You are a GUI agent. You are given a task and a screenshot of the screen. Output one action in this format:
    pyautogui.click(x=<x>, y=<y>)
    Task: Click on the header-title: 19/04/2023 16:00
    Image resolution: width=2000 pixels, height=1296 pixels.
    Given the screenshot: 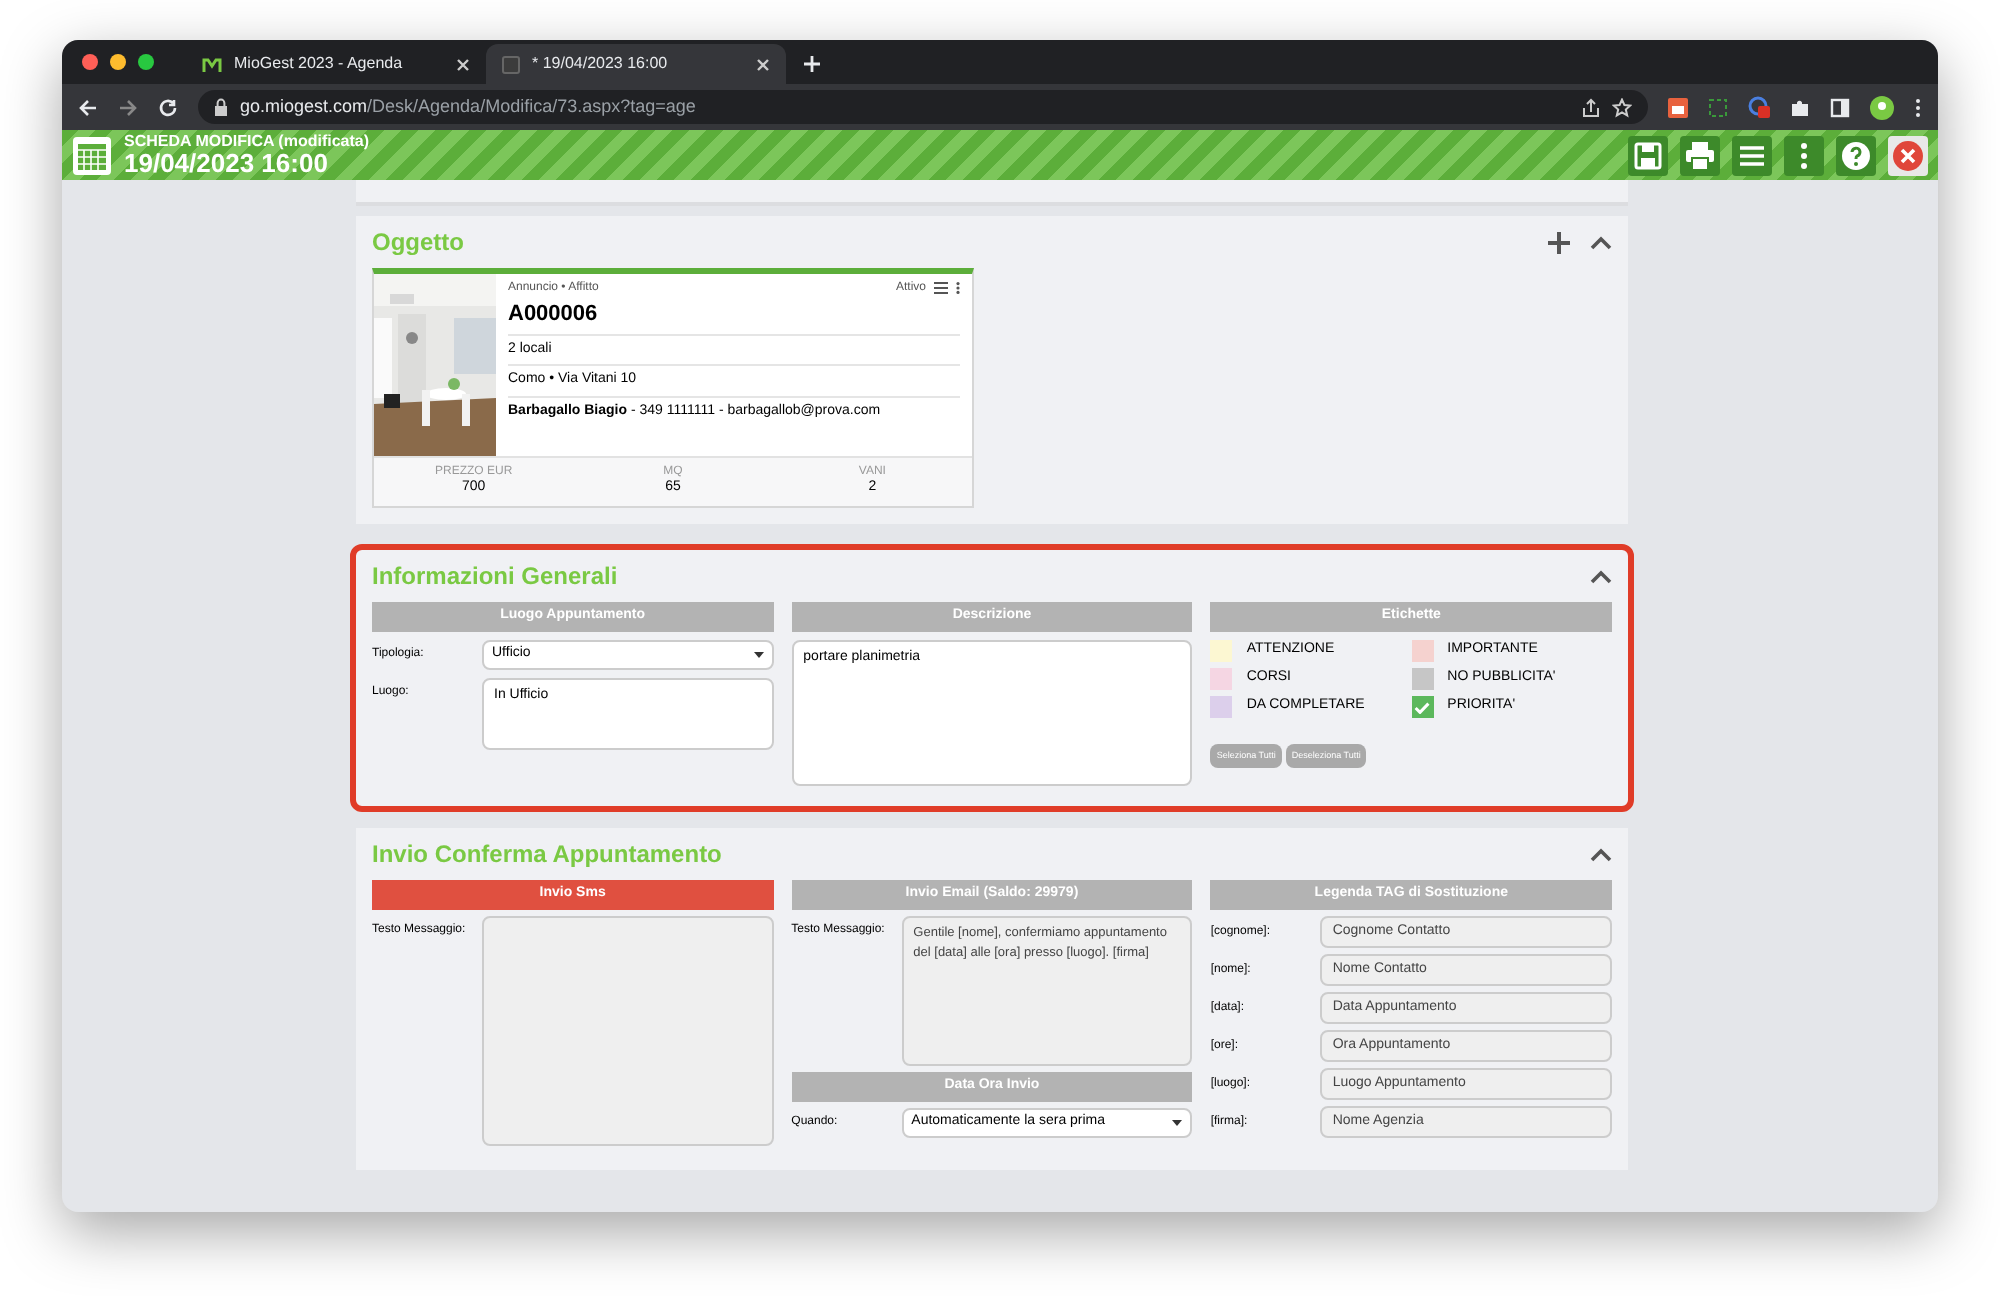 What is the action you would take?
    pyautogui.click(x=226, y=163)
    